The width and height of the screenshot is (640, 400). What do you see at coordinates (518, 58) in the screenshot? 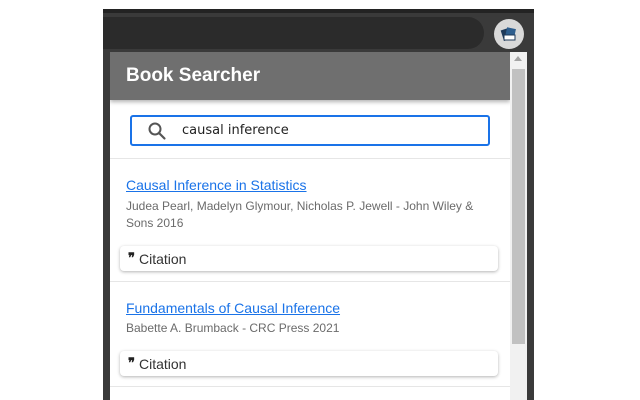
I see `scroll-up-arrow-icon` at bounding box center [518, 58].